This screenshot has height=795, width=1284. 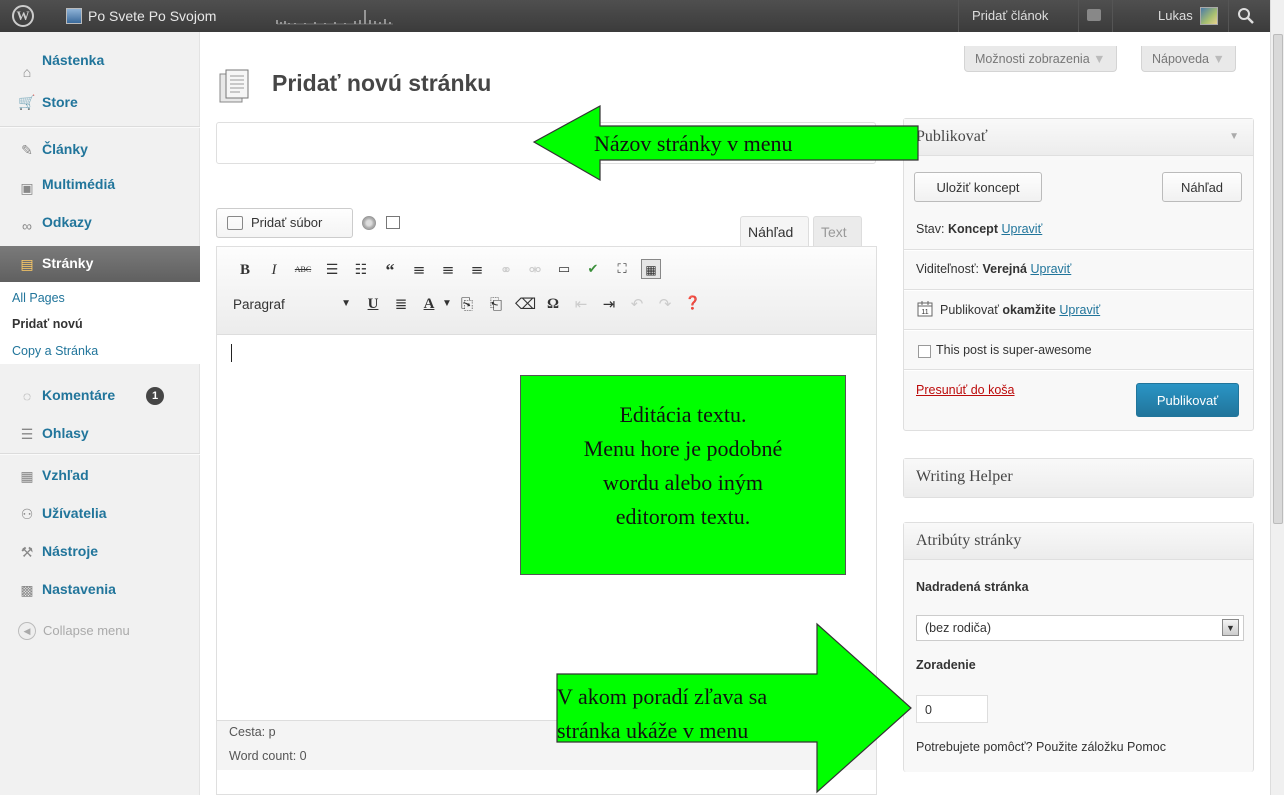 What do you see at coordinates (448, 270) in the screenshot?
I see `align-center-icon: ≡` at bounding box center [448, 270].